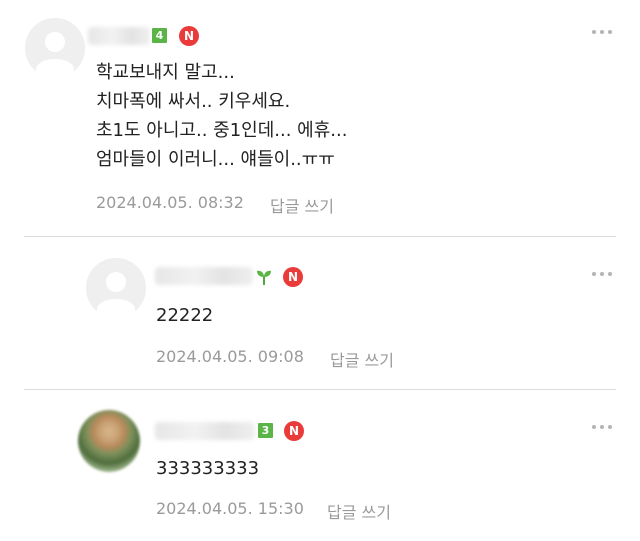  I want to click on comment-text-line: 22222, so click(185, 315).